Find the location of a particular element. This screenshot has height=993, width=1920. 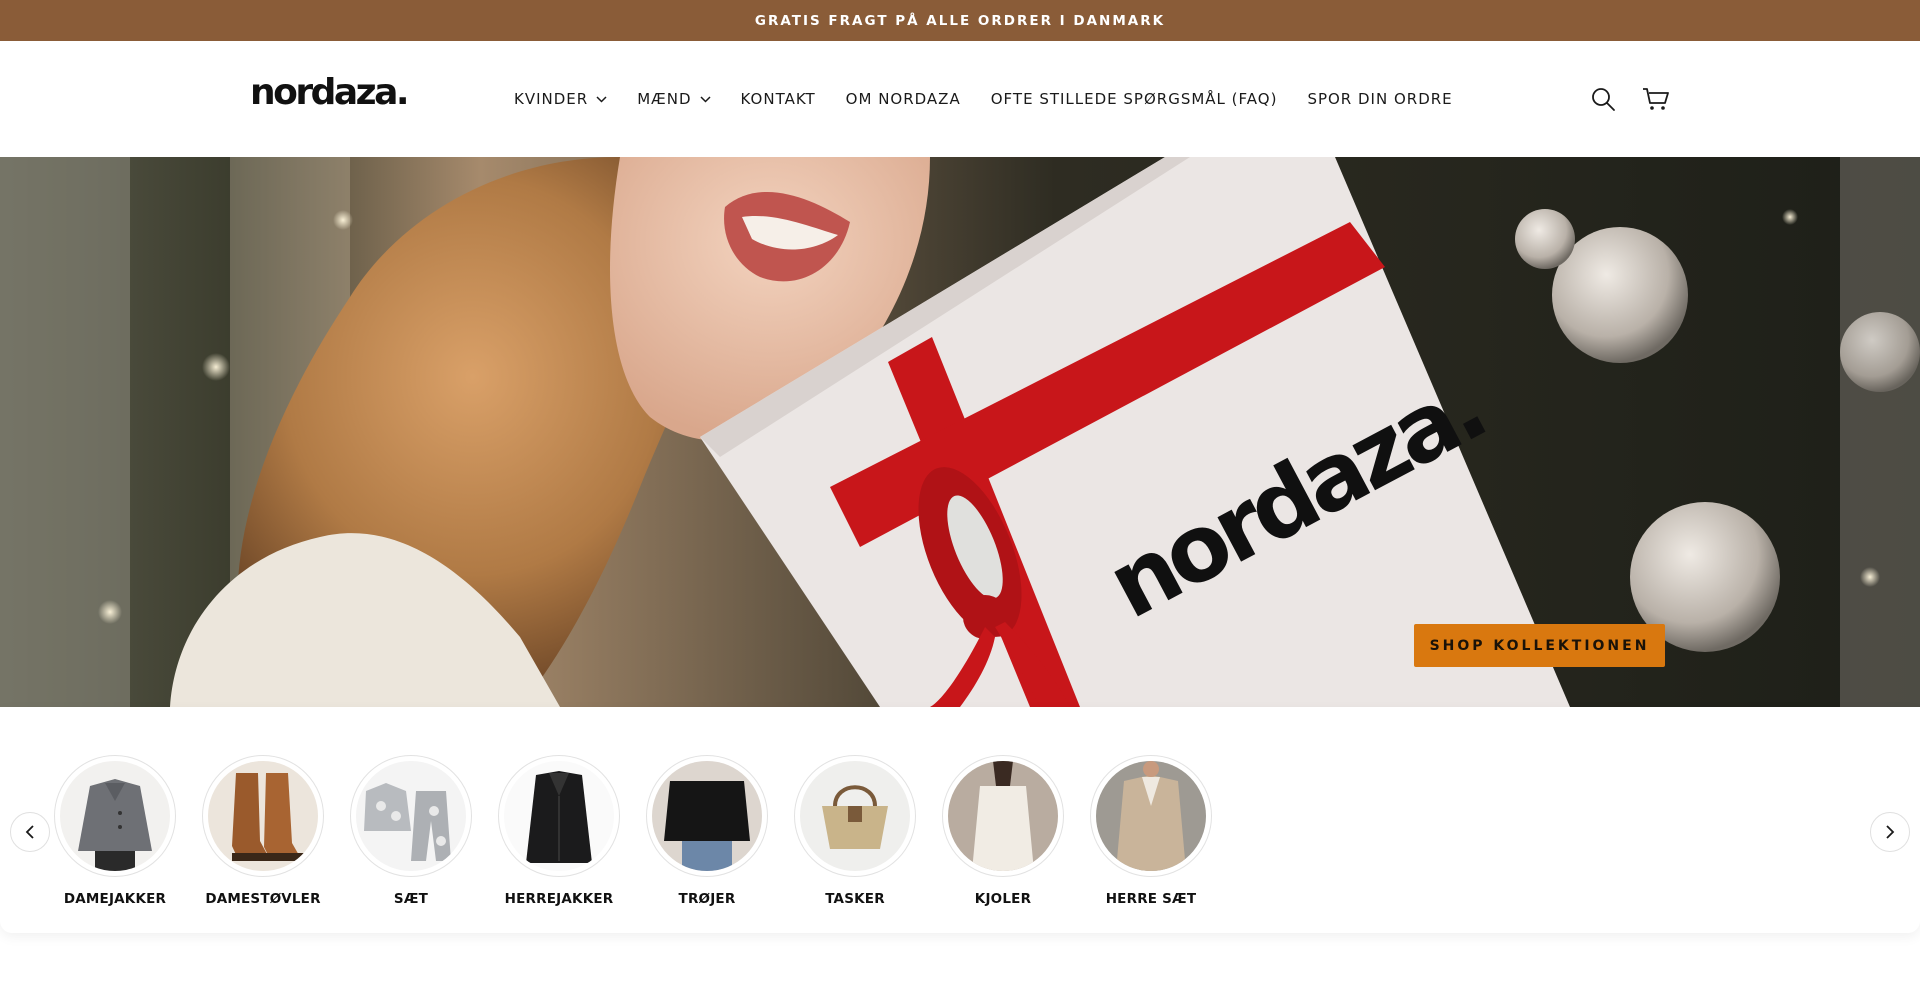

category-label: HERREJAKKER is located at coordinates (559, 899).